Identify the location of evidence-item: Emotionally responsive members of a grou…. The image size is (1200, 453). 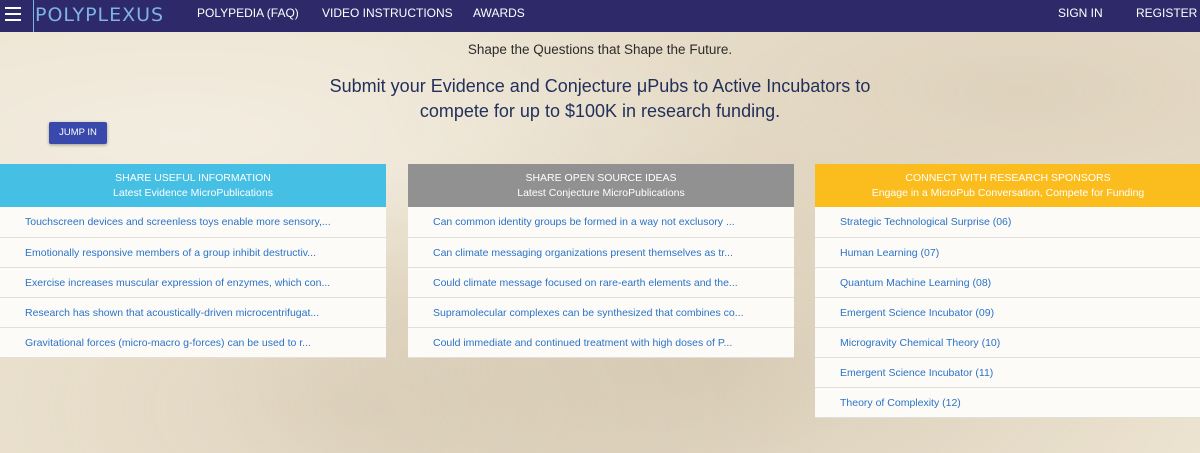
(193, 253).